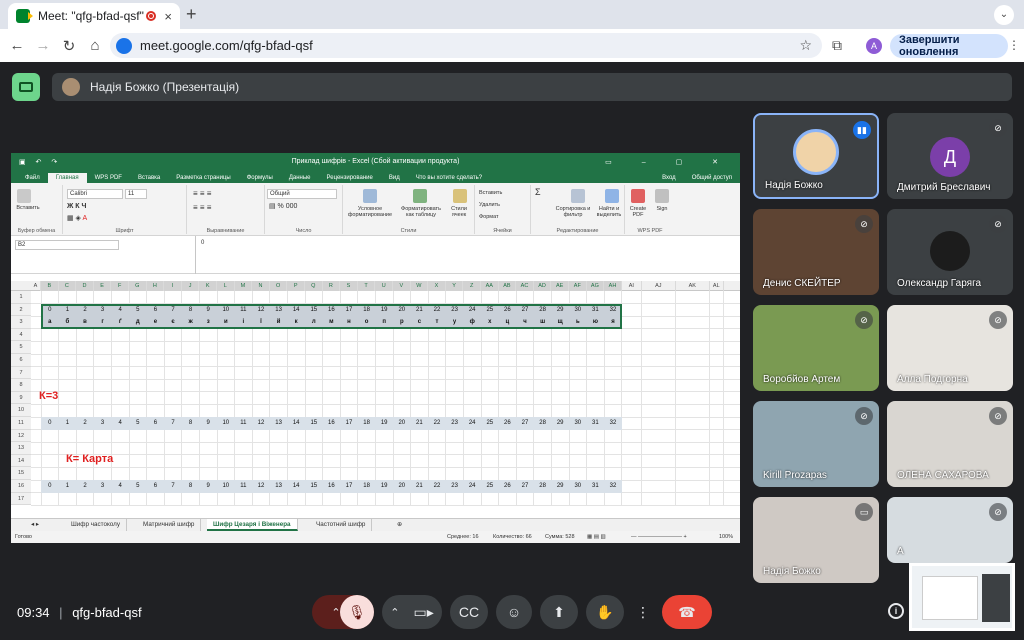  I want to click on column-header: W, so click(419, 286).